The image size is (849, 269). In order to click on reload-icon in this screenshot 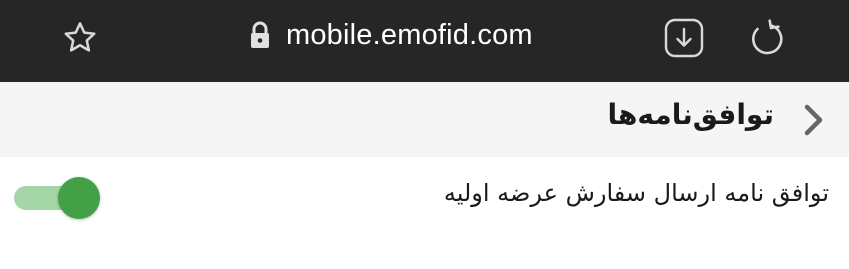, I will do `click(767, 37)`.